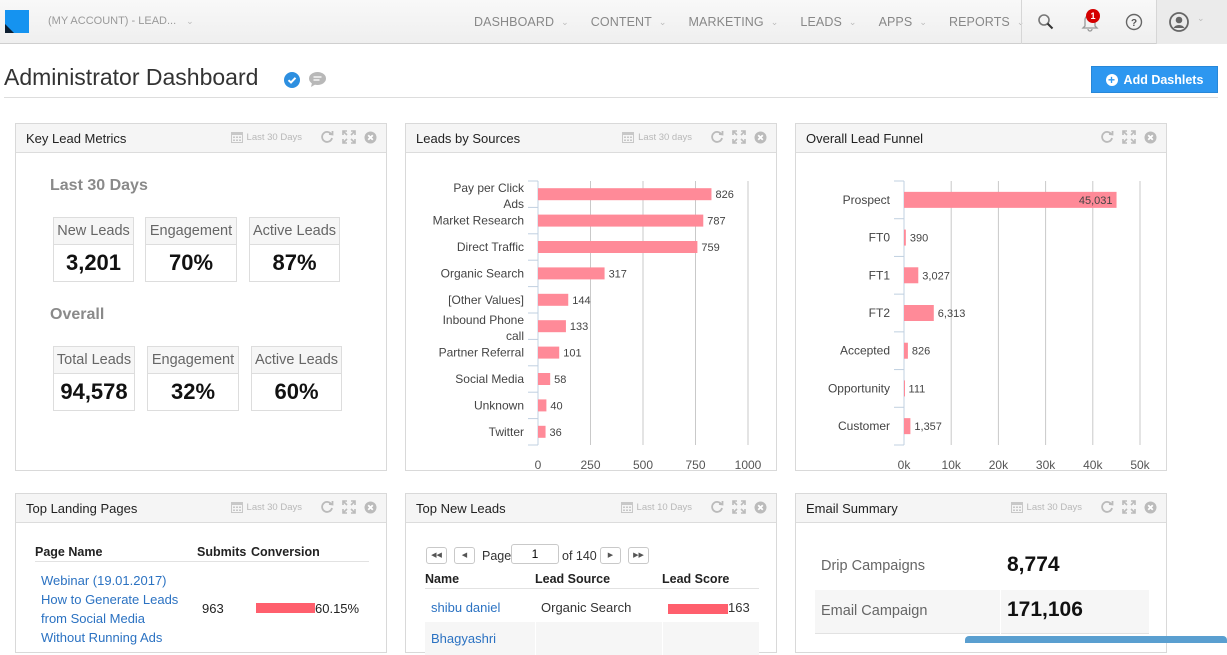  What do you see at coordinates (739, 607) in the screenshot?
I see `lead-score: 163` at bounding box center [739, 607].